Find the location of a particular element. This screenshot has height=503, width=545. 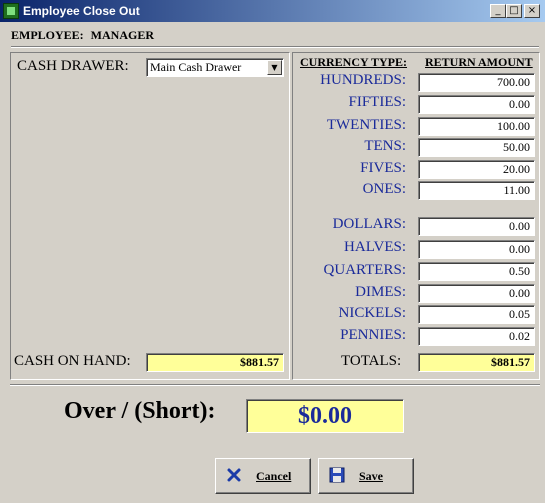

cancel-x-icon is located at coordinates (234, 475).